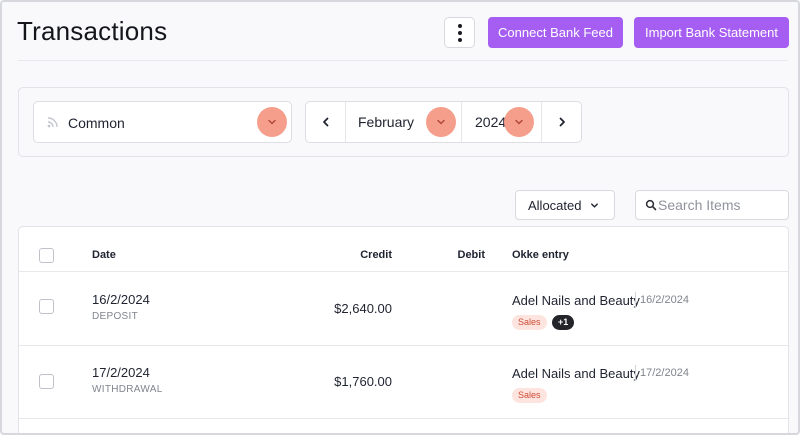  Describe the element at coordinates (104, 255) in the screenshot. I see `column-header-date: Date` at that location.